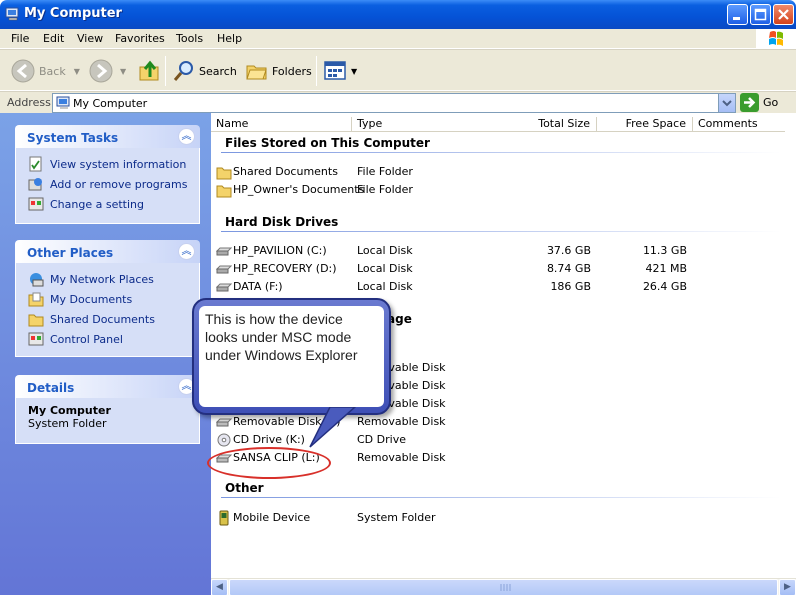 The height and width of the screenshot is (598, 796). I want to click on forward-button: ▼, so click(107, 71).